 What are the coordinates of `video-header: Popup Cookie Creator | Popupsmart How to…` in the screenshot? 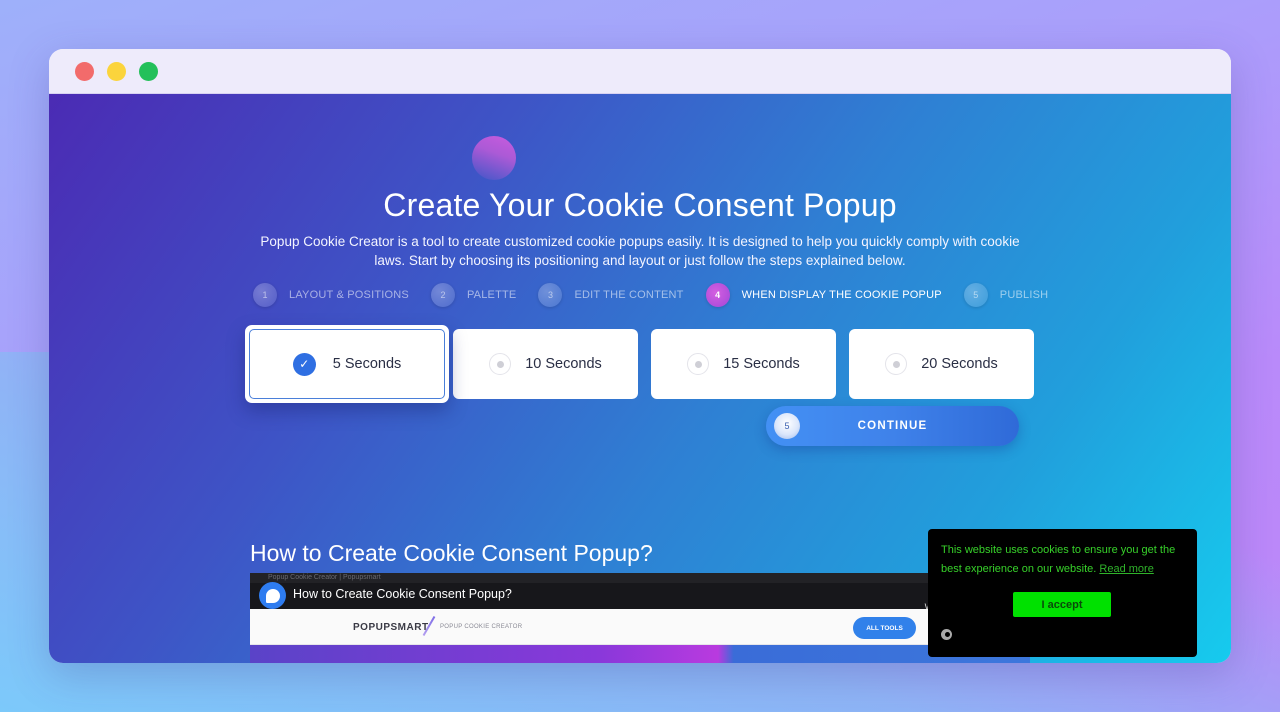 It's located at (640, 592).